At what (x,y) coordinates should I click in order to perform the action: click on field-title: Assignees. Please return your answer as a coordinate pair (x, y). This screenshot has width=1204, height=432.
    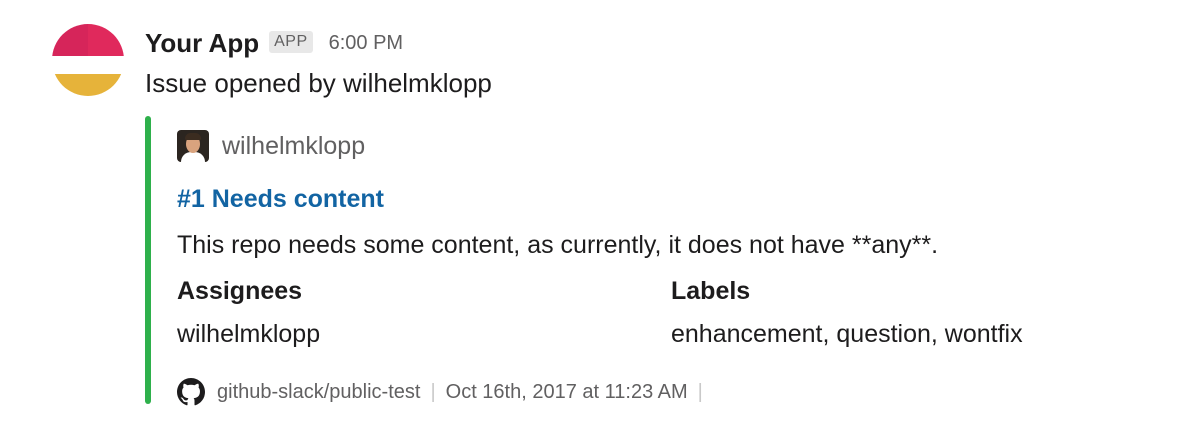
    Looking at the image, I should click on (240, 291).